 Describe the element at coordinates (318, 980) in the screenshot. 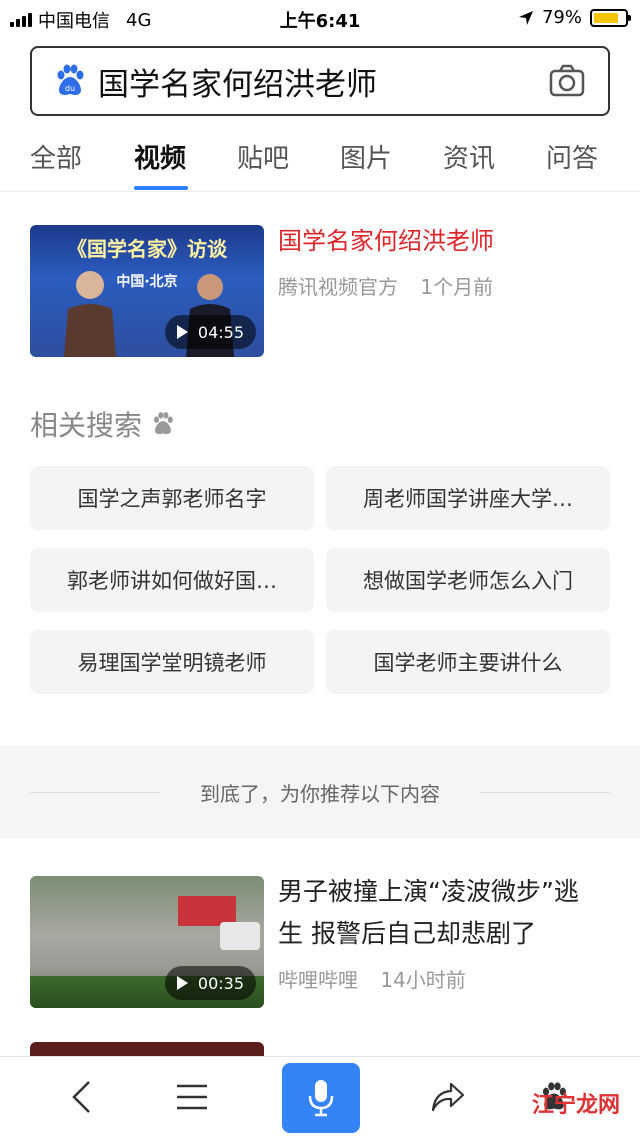

I see `result-source: 哔哩哔哩` at that location.